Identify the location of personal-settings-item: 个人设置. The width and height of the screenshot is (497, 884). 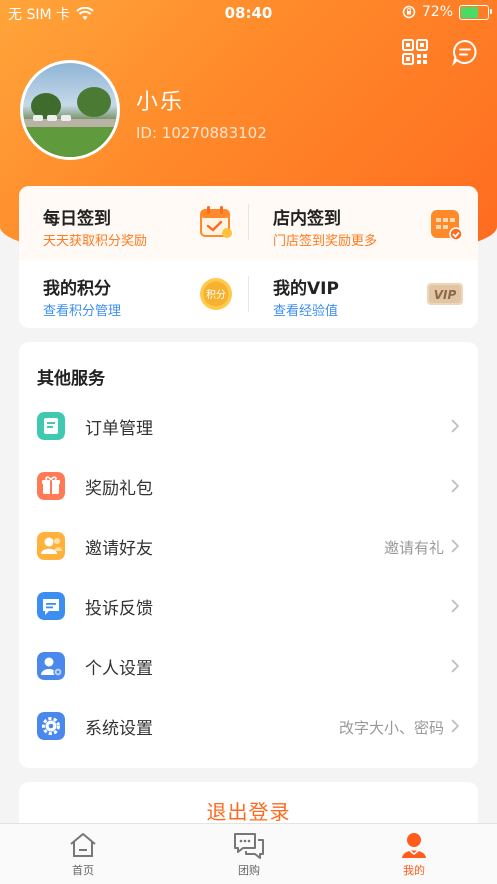
(248, 668).